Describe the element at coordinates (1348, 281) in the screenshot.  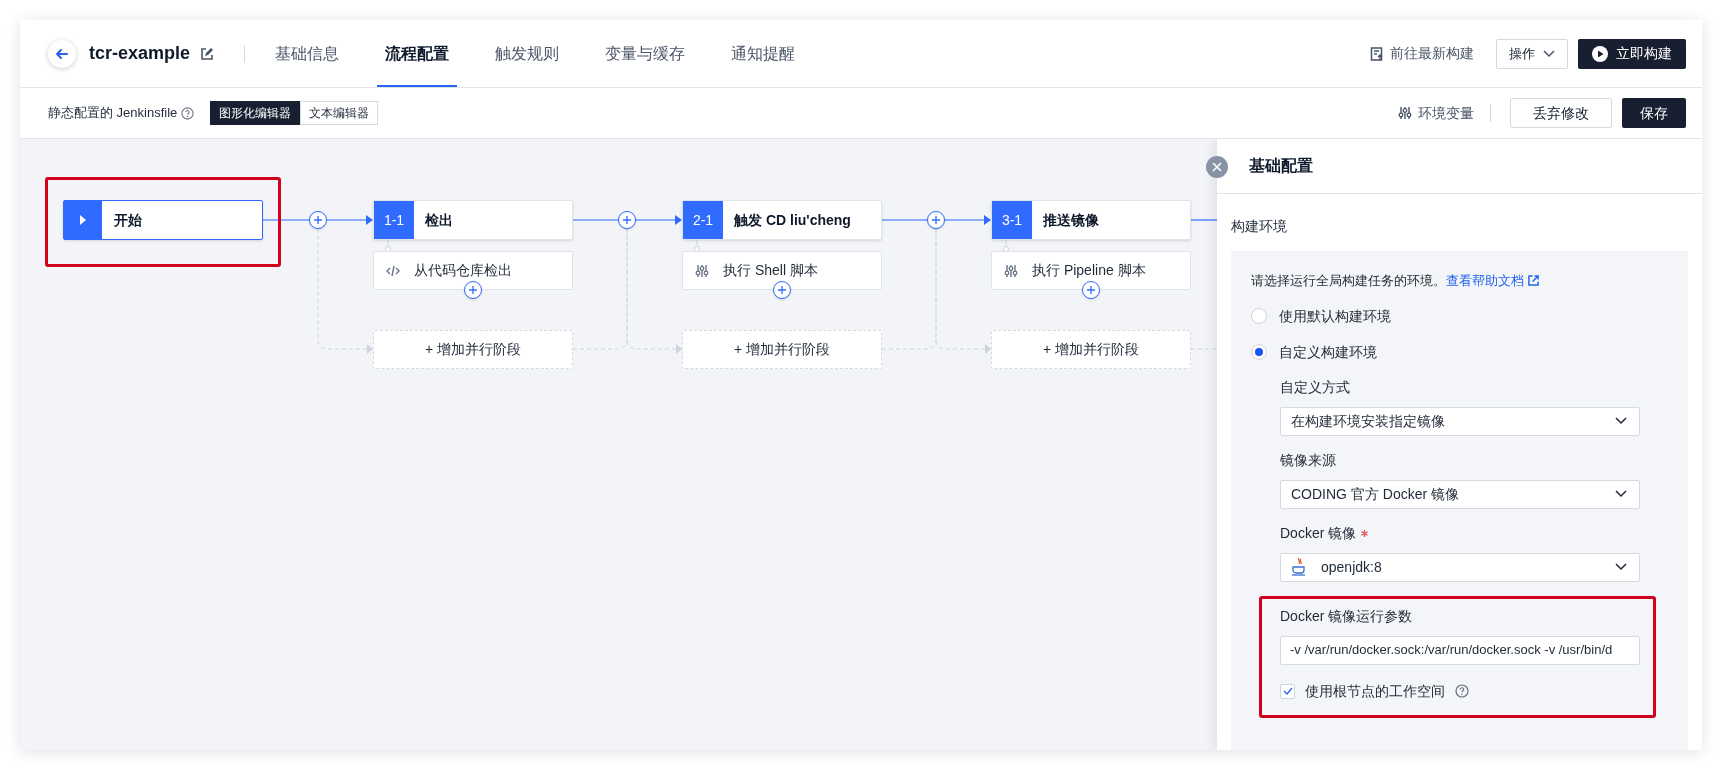
I see `intro-text: 请选择运行全局构建任务的环境。` at that location.